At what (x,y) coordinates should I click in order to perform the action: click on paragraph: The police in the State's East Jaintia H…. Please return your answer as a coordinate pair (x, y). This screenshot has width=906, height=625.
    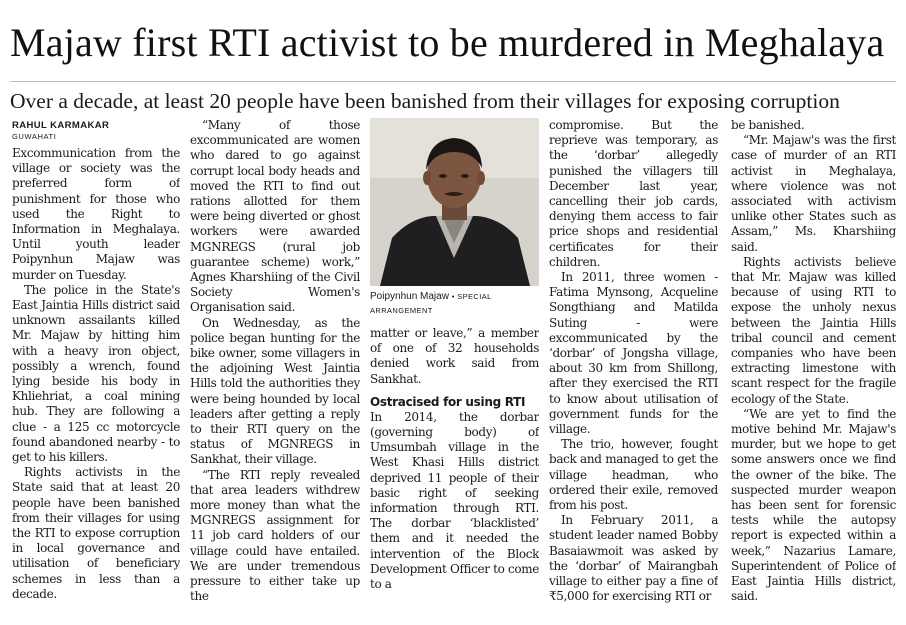
    Looking at the image, I should click on (96, 373).